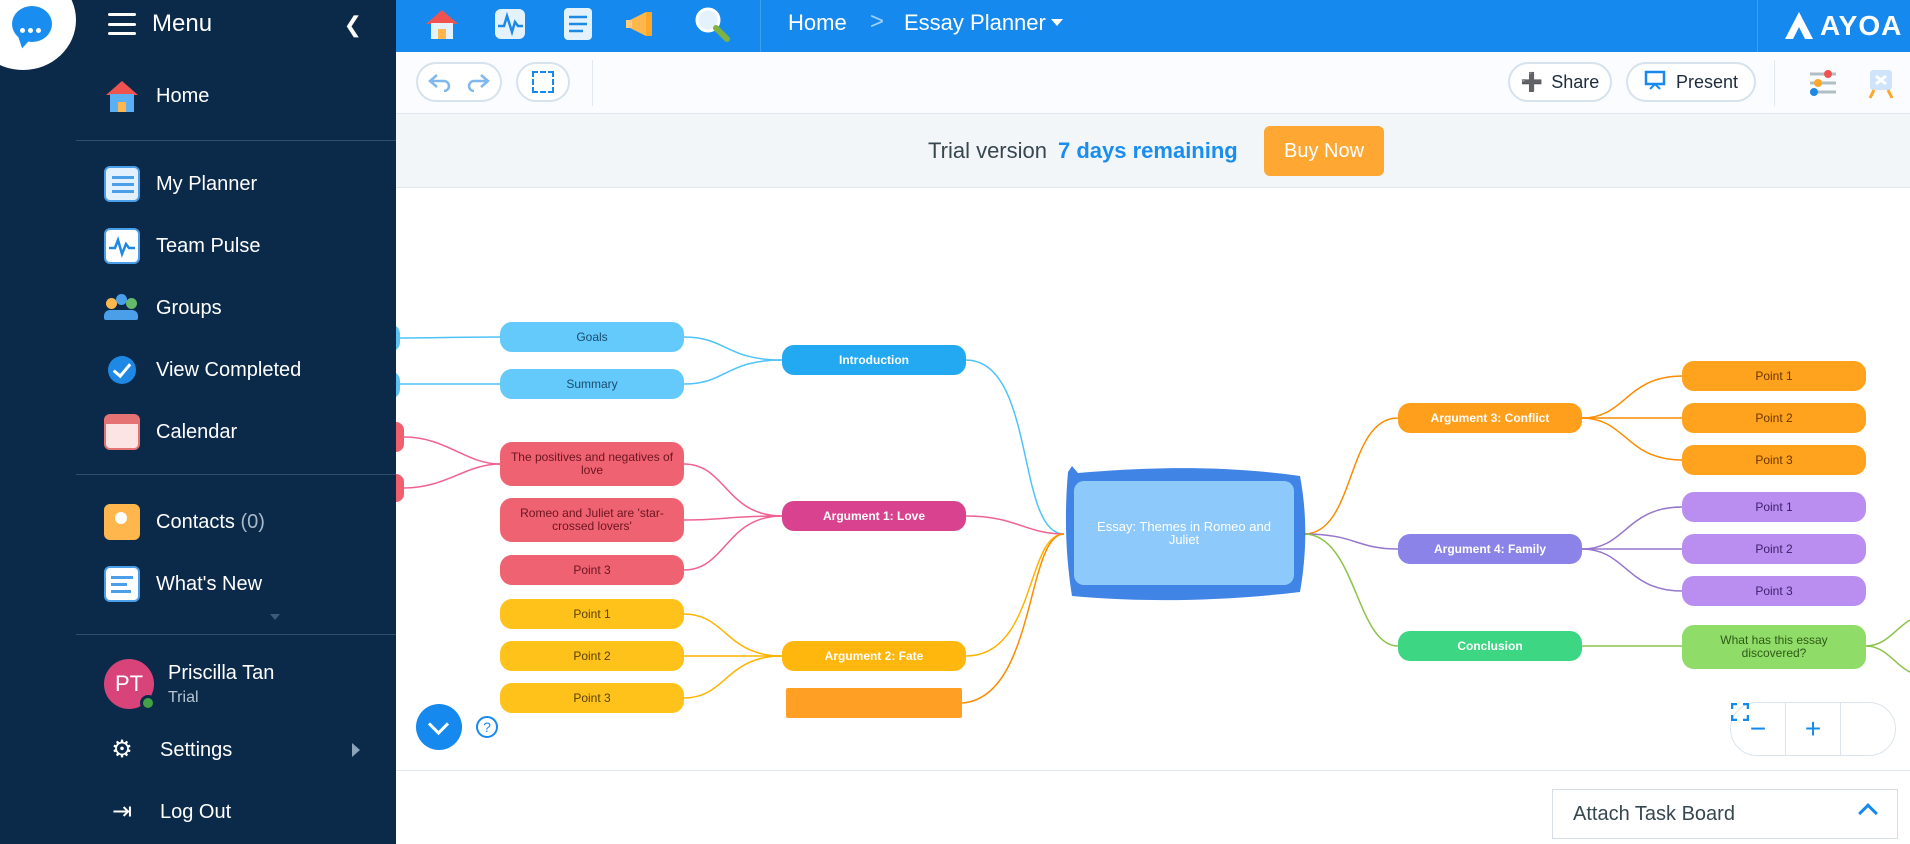  I want to click on logo-icon, so click(1799, 26).